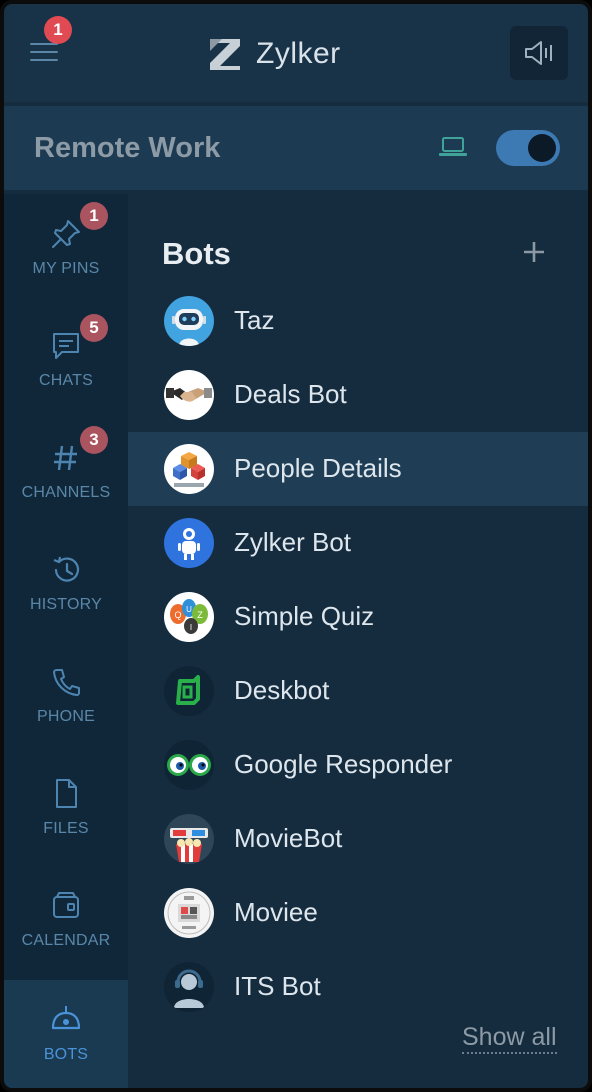 This screenshot has height=1092, width=592. I want to click on bot-name: Simple Quiz, so click(304, 616).